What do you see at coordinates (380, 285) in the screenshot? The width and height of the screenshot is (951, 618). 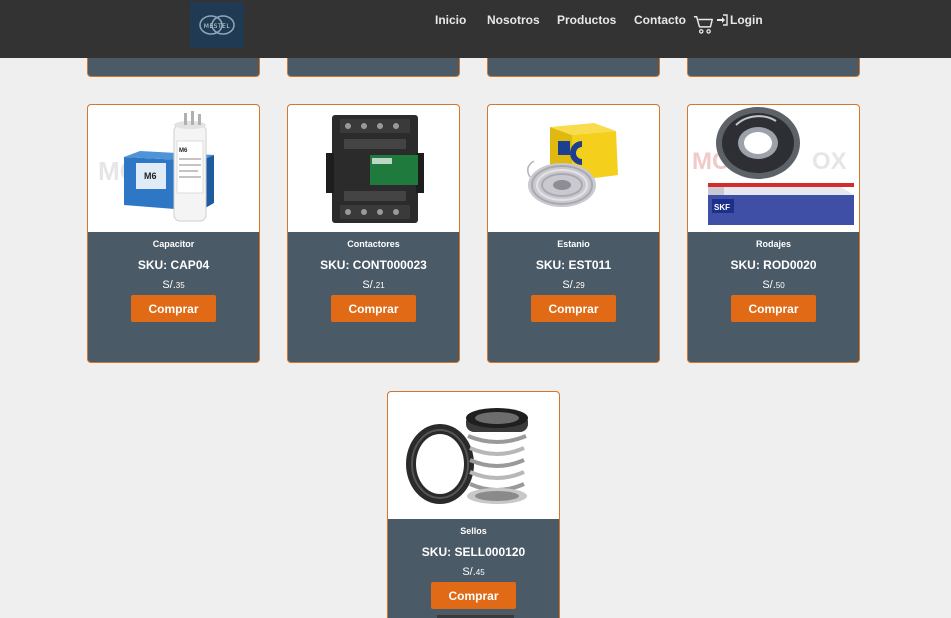 I see `price-amount: 21` at bounding box center [380, 285].